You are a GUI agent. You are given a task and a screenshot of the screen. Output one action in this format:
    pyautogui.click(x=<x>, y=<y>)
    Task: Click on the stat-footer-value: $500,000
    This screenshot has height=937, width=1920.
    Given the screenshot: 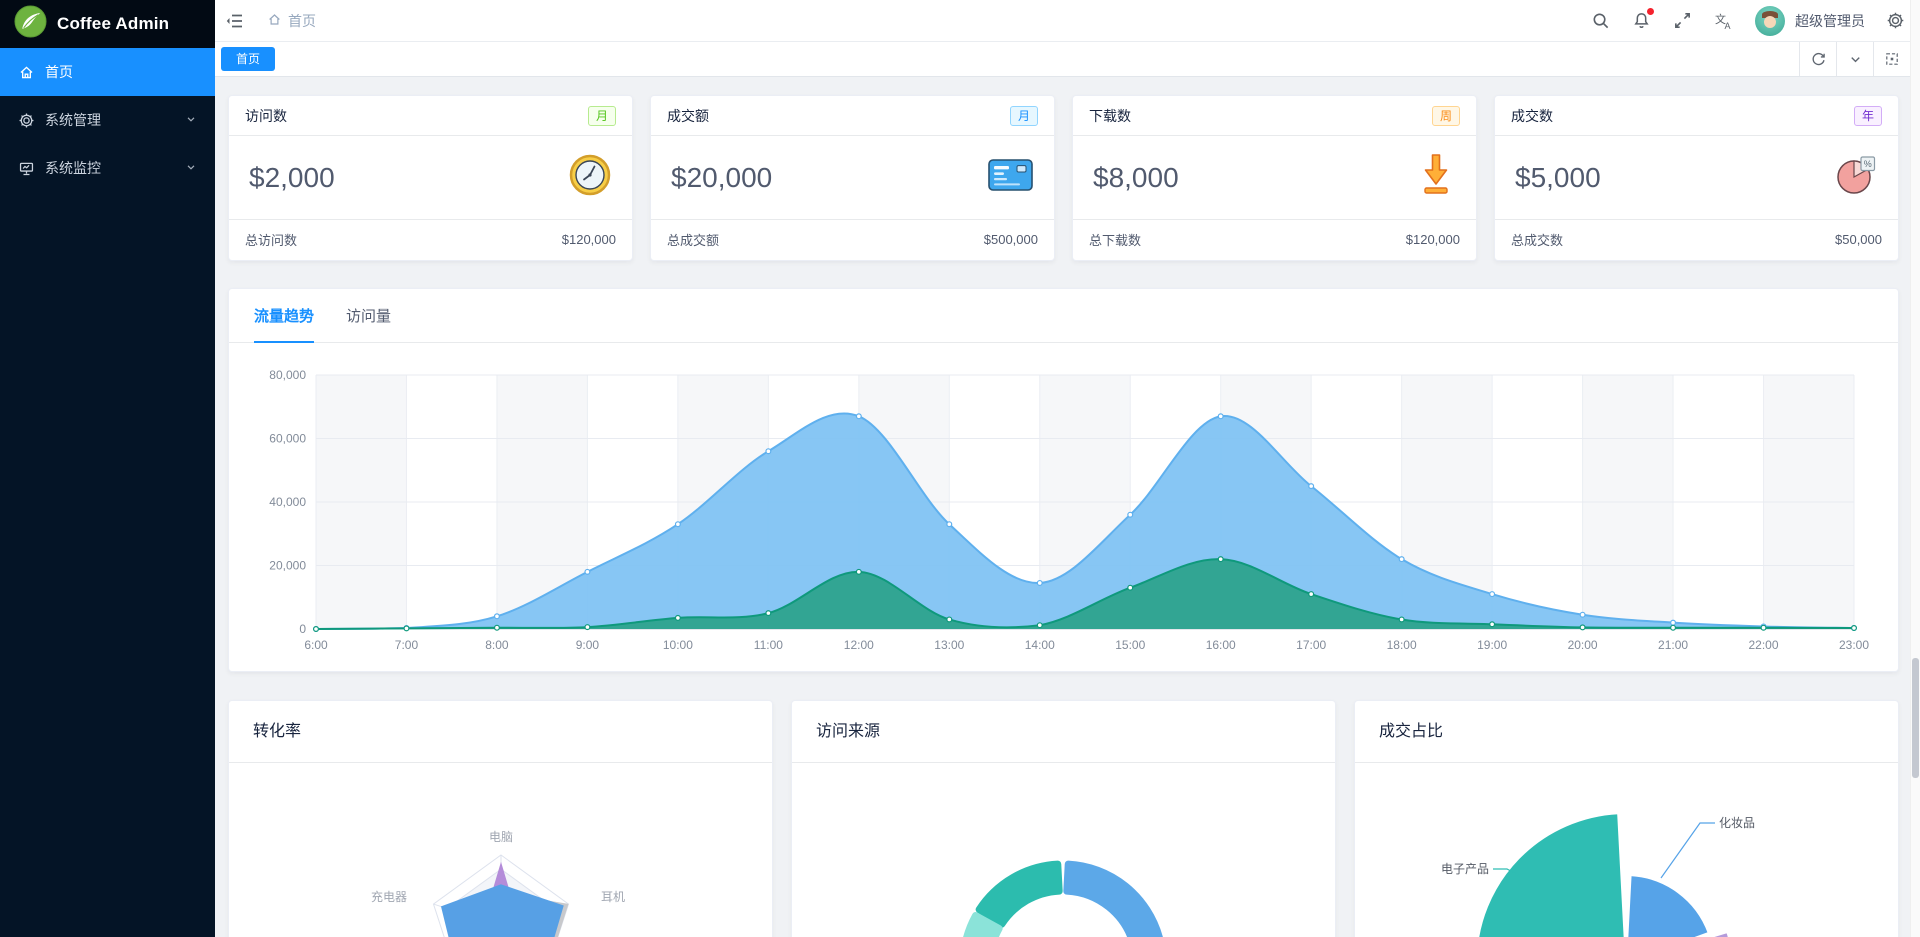 What is the action you would take?
    pyautogui.click(x=1010, y=239)
    